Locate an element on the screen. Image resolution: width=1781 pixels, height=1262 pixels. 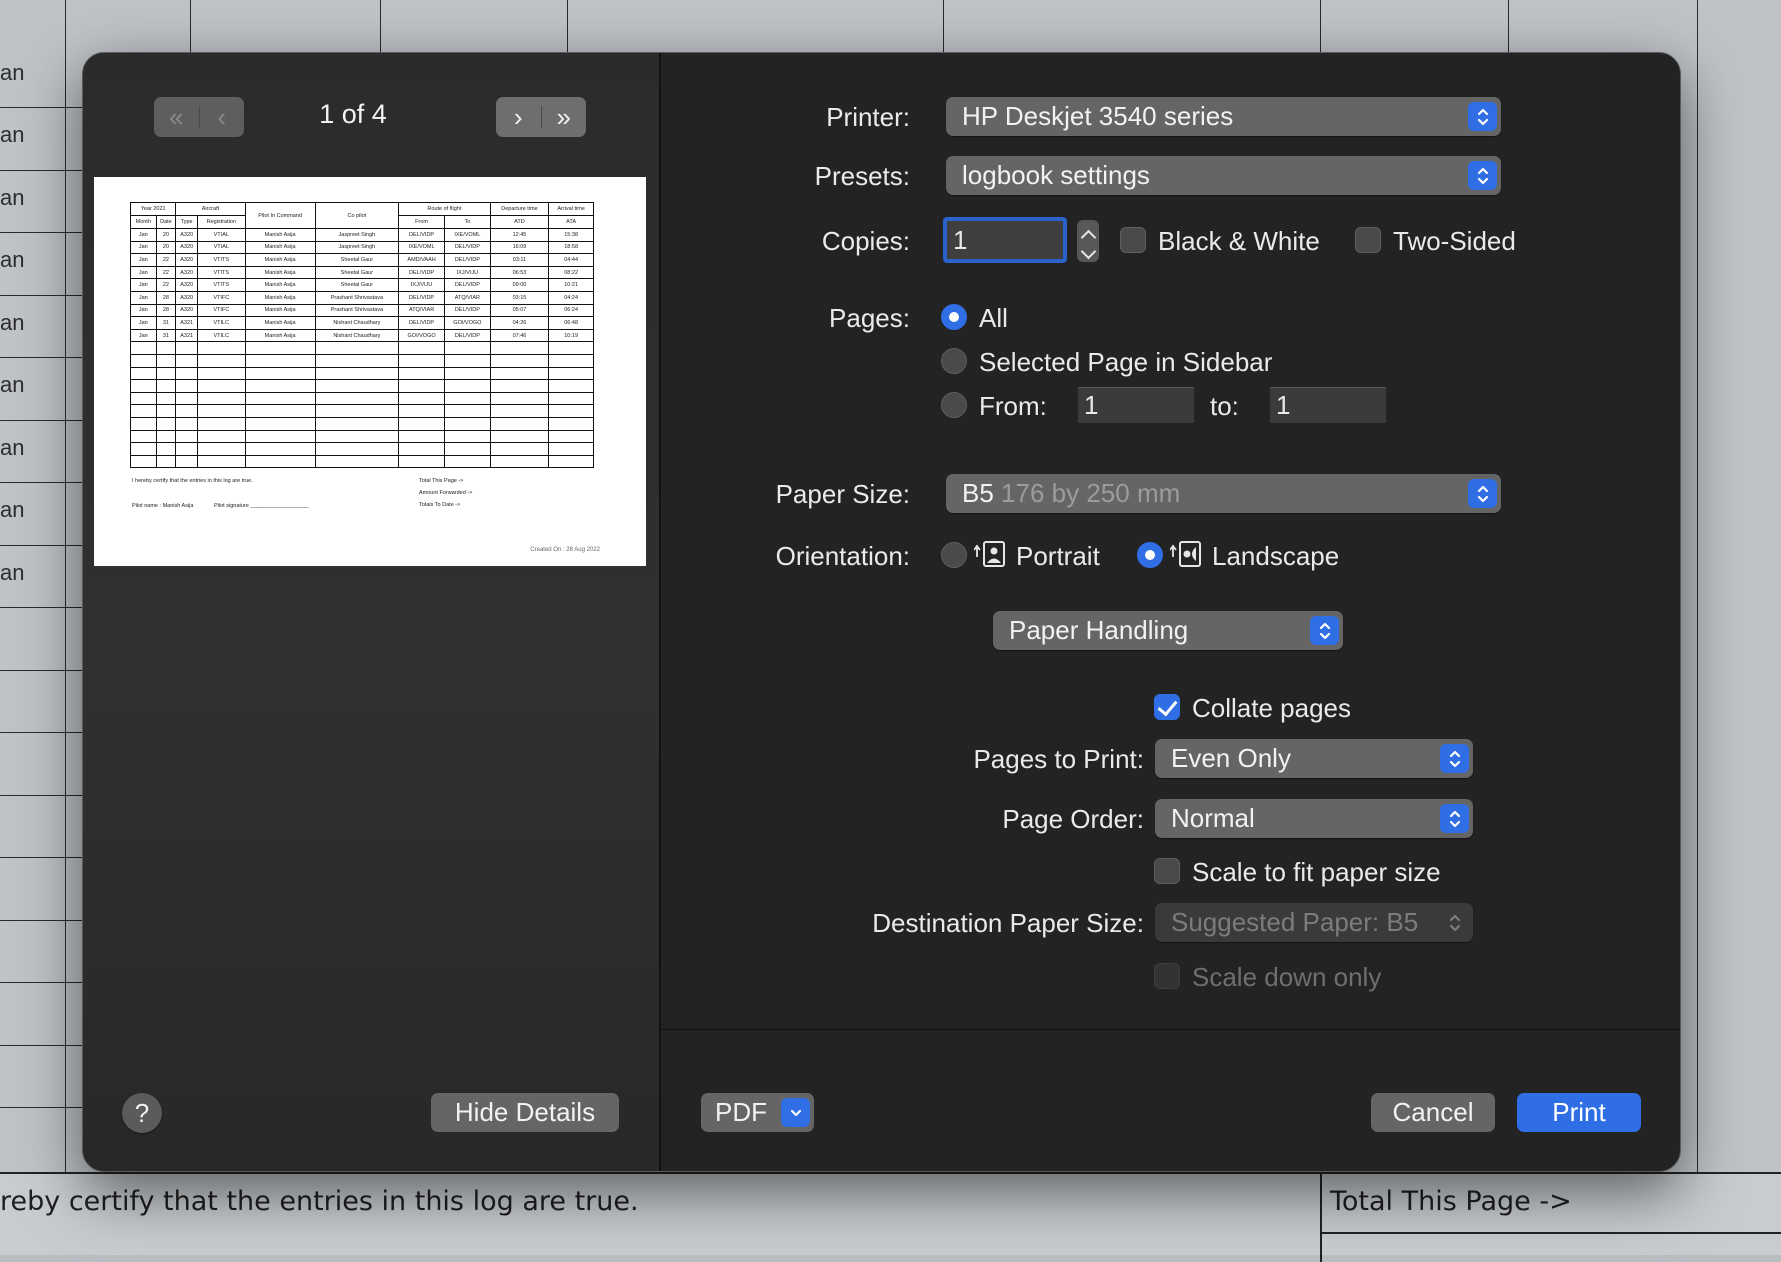
preview-header-cell: Year 2021 is located at coordinates (153, 209).